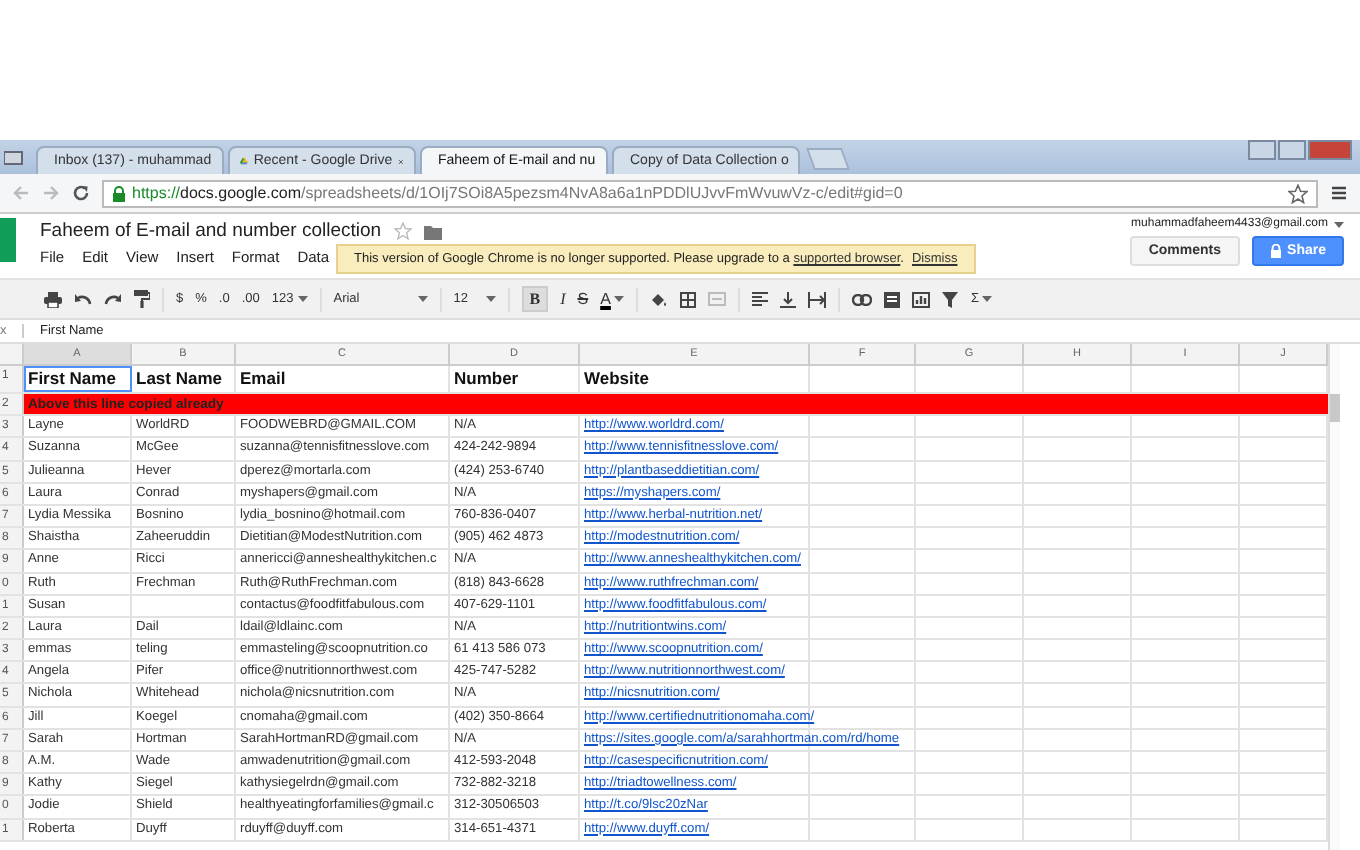  Describe the element at coordinates (717, 299) in the screenshot. I see `merge-cells-icon` at that location.